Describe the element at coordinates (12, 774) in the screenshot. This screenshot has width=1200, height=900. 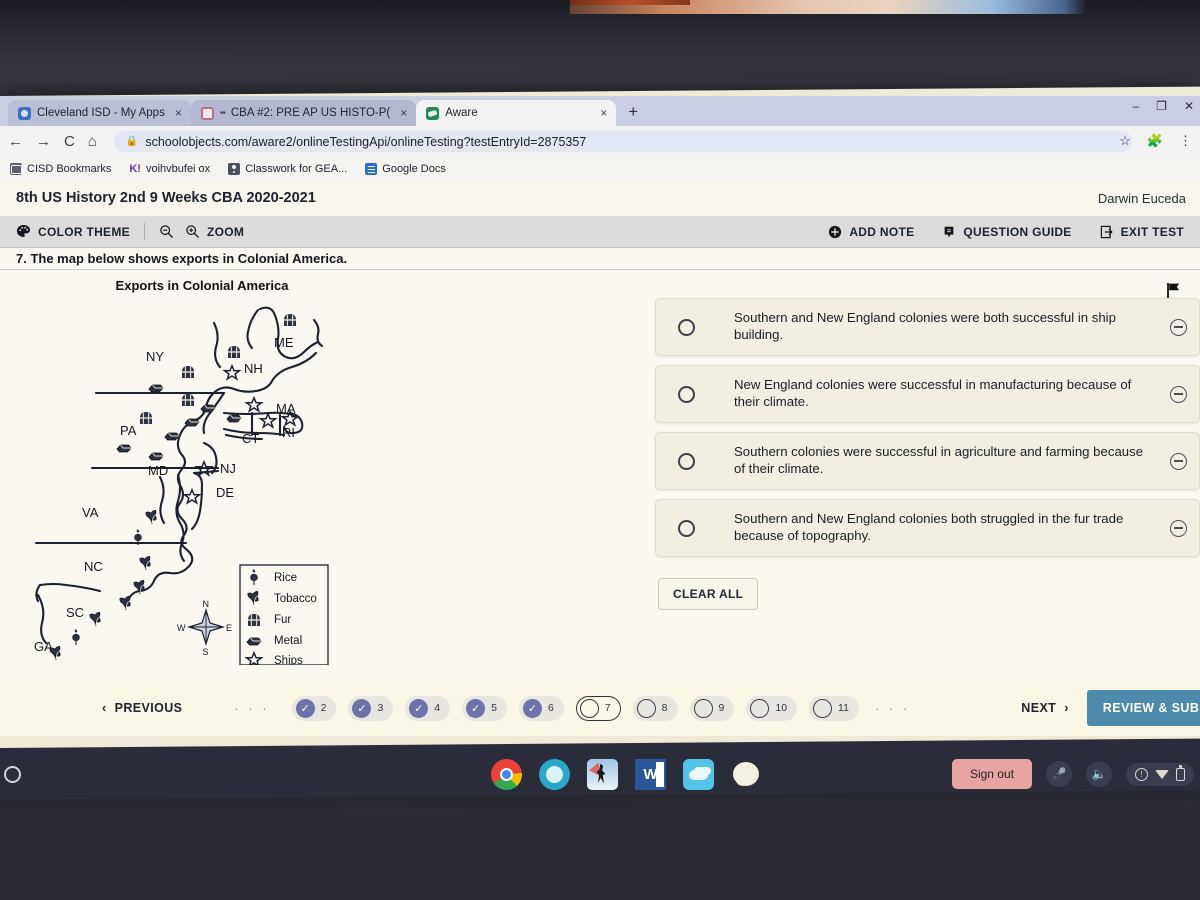
I see `launcher-circle-icon` at that location.